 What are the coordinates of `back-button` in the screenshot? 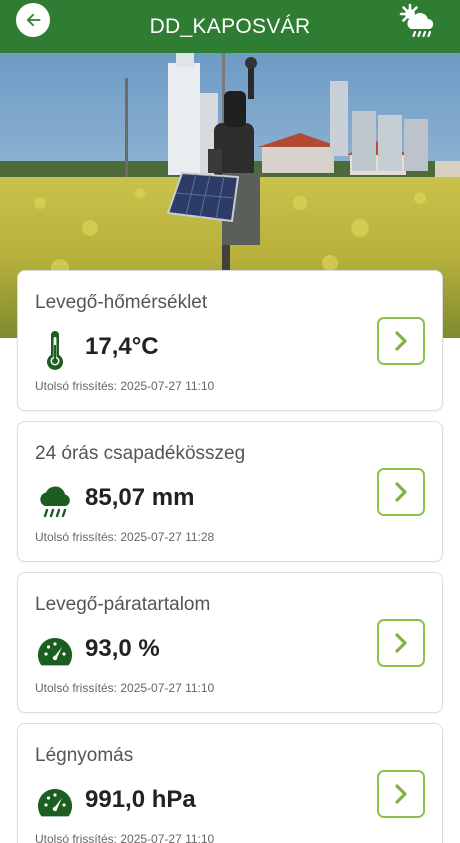 It's located at (33, 20).